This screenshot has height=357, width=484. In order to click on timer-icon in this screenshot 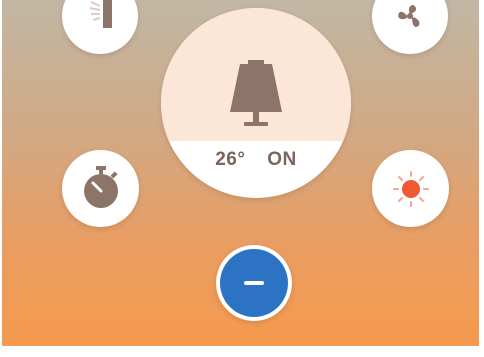, I will do `click(101, 188)`.